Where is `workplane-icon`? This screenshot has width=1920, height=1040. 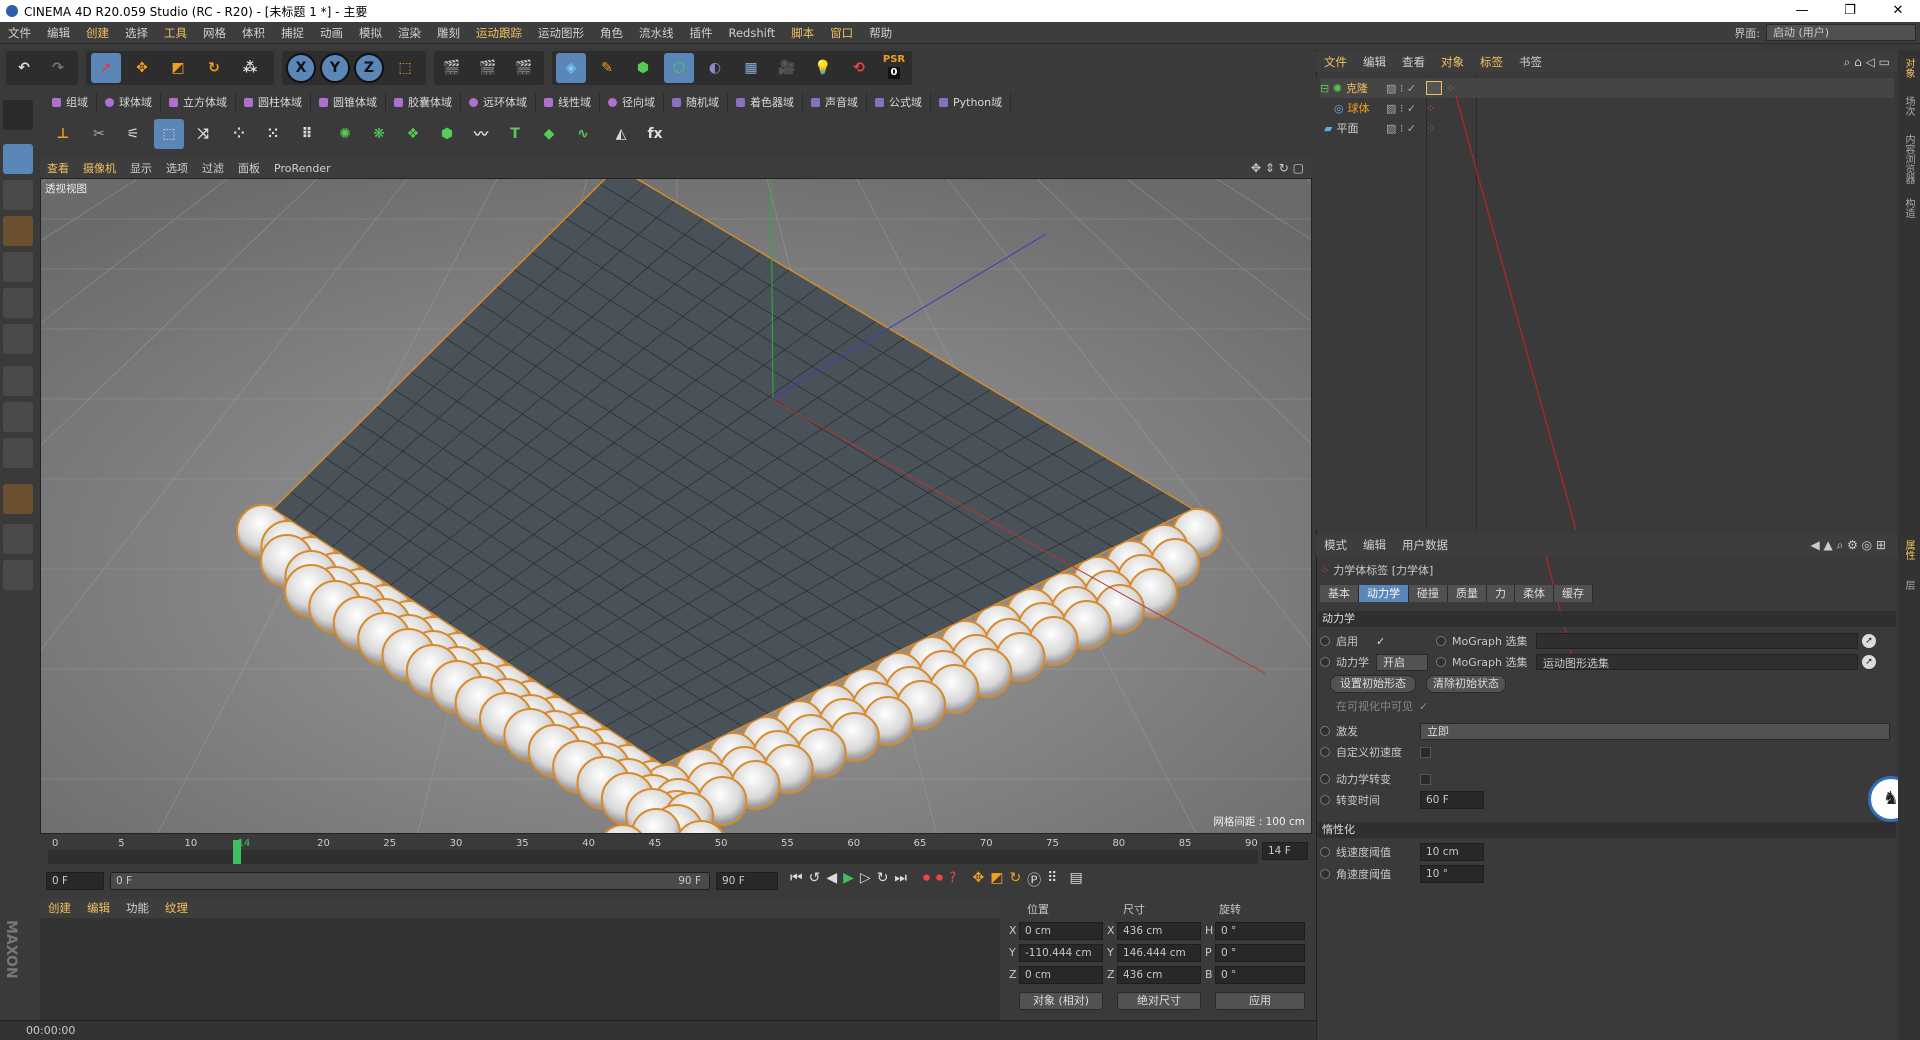 workplane-icon is located at coordinates (18, 231).